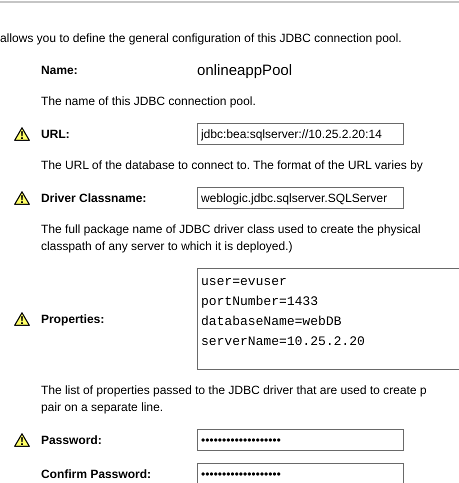 The image size is (459, 483). I want to click on field-description: The list of properties passed to the JDBC driver that are used to create p pair on a separate line., so click(234, 399).